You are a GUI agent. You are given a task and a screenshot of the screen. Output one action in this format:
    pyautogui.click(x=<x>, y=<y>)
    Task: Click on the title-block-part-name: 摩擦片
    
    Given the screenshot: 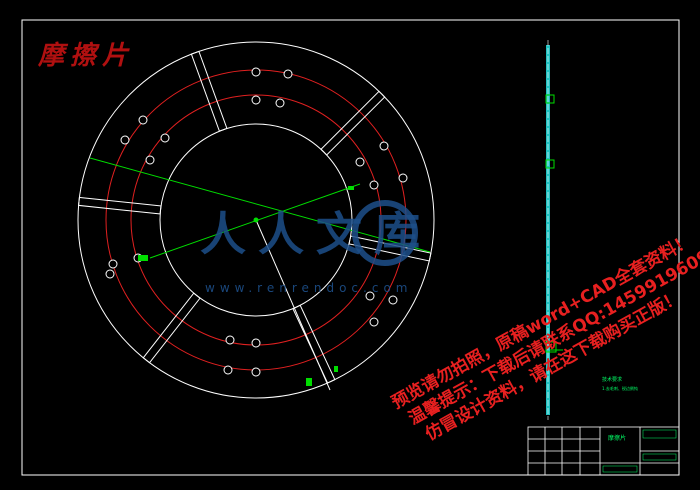 What is the action you would take?
    pyautogui.click(x=617, y=438)
    